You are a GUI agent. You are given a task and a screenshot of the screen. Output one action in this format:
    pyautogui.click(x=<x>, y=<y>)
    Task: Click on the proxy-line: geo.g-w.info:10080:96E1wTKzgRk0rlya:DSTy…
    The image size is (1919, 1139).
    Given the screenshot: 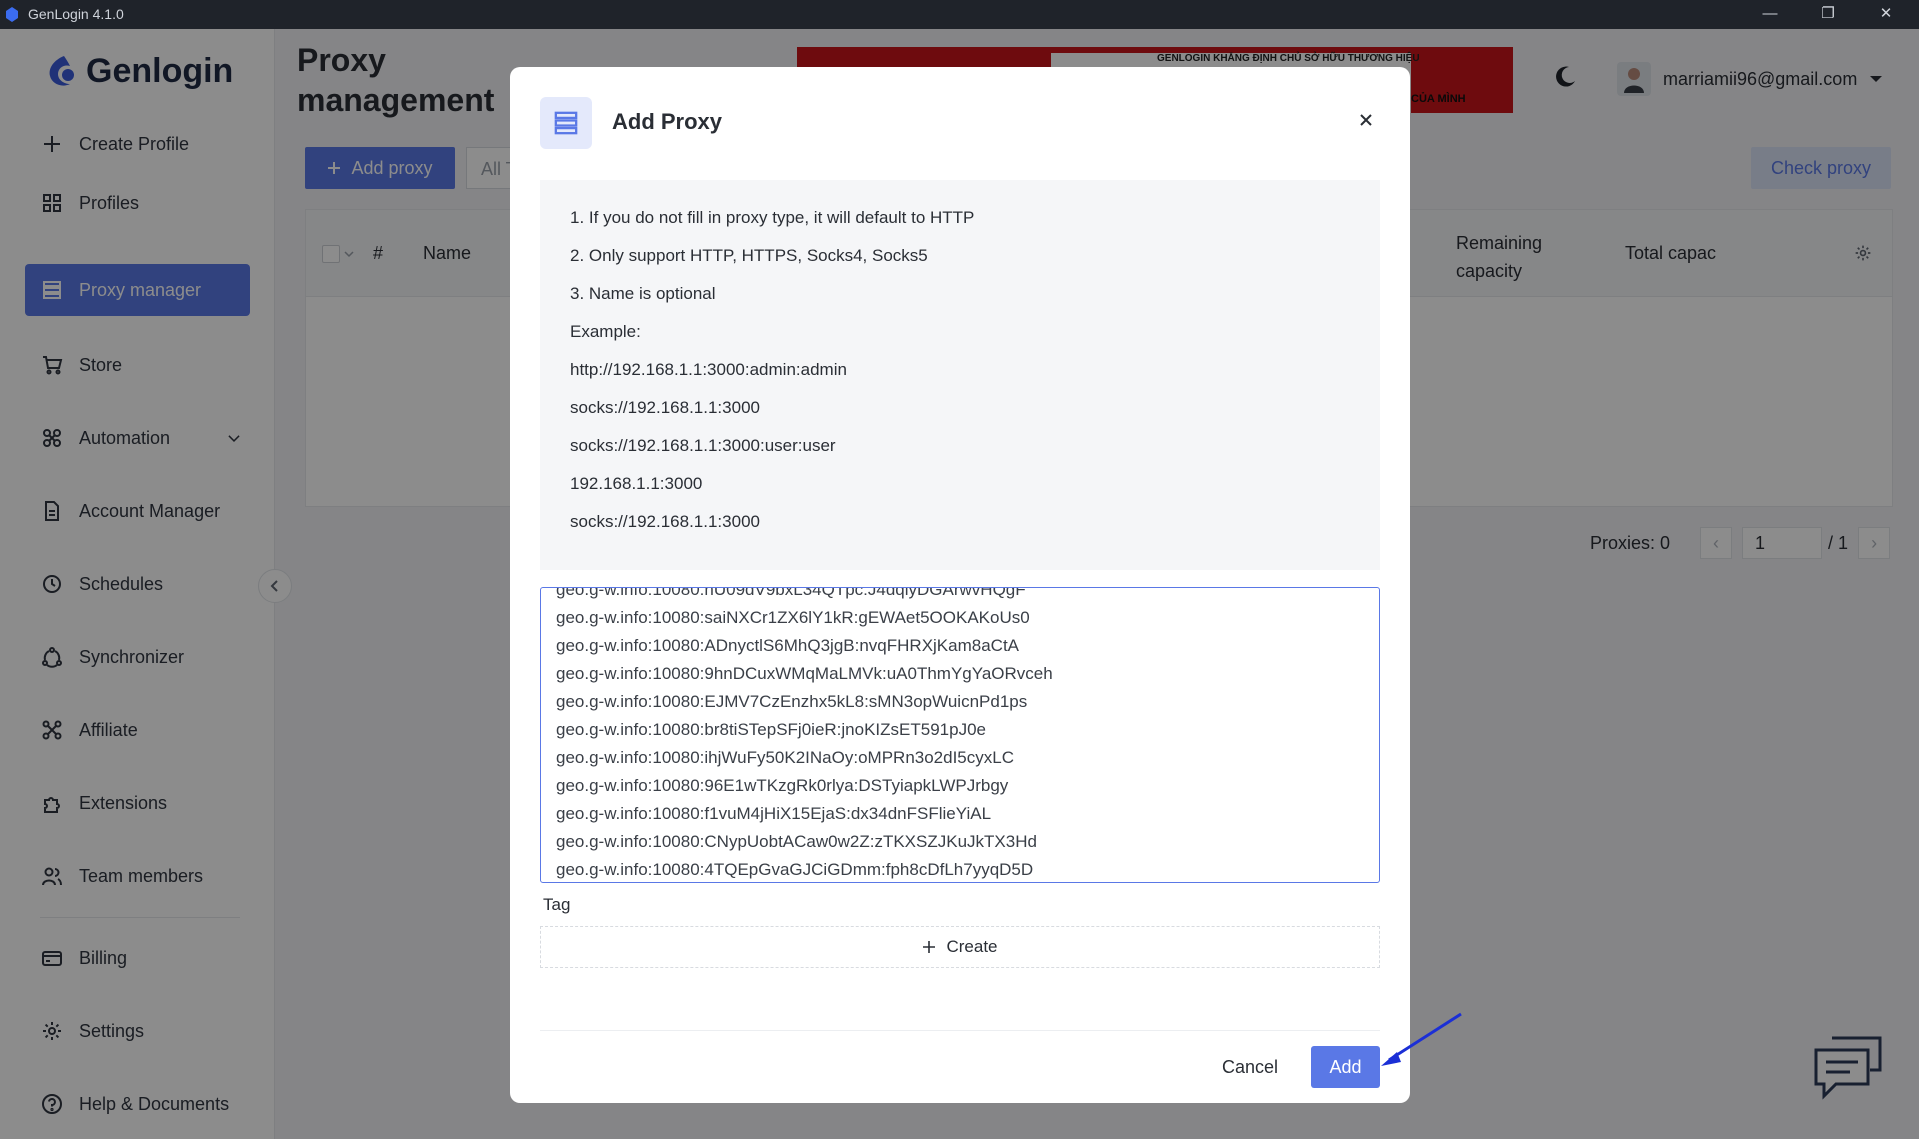 What is the action you would take?
    pyautogui.click(x=782, y=785)
    